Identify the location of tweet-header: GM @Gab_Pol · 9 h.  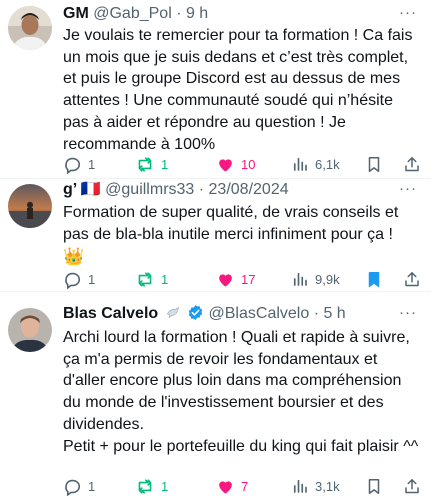
(135, 14).